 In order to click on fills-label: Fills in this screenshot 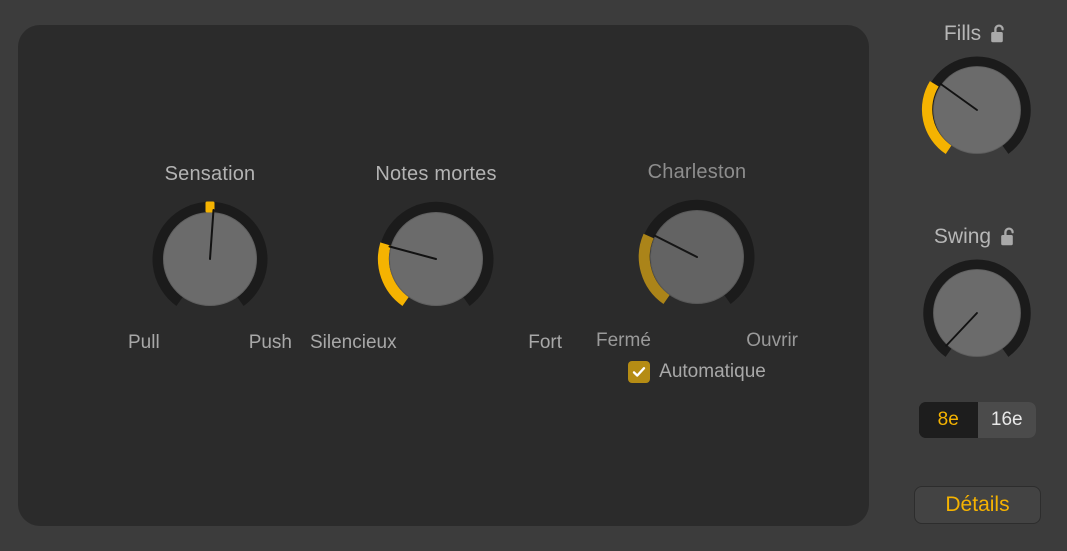, I will do `click(962, 33)`.